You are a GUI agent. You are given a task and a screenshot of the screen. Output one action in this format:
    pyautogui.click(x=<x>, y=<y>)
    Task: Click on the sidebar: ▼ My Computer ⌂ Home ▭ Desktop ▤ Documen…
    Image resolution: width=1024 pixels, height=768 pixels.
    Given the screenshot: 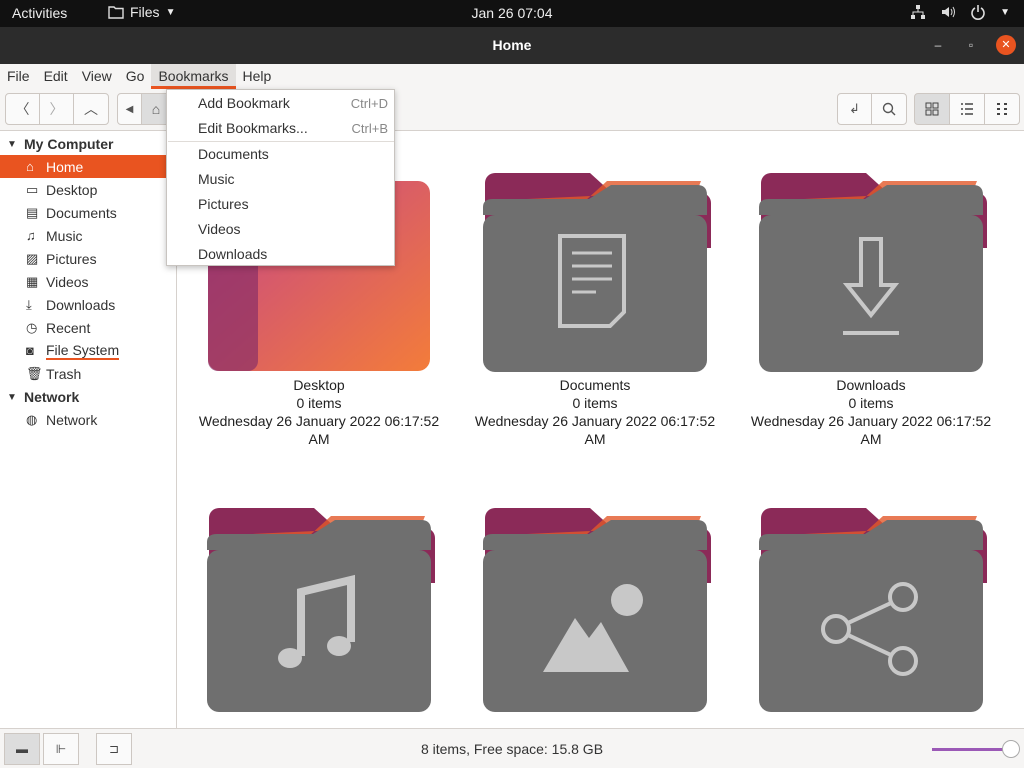 What is the action you would take?
    pyautogui.click(x=88, y=429)
    